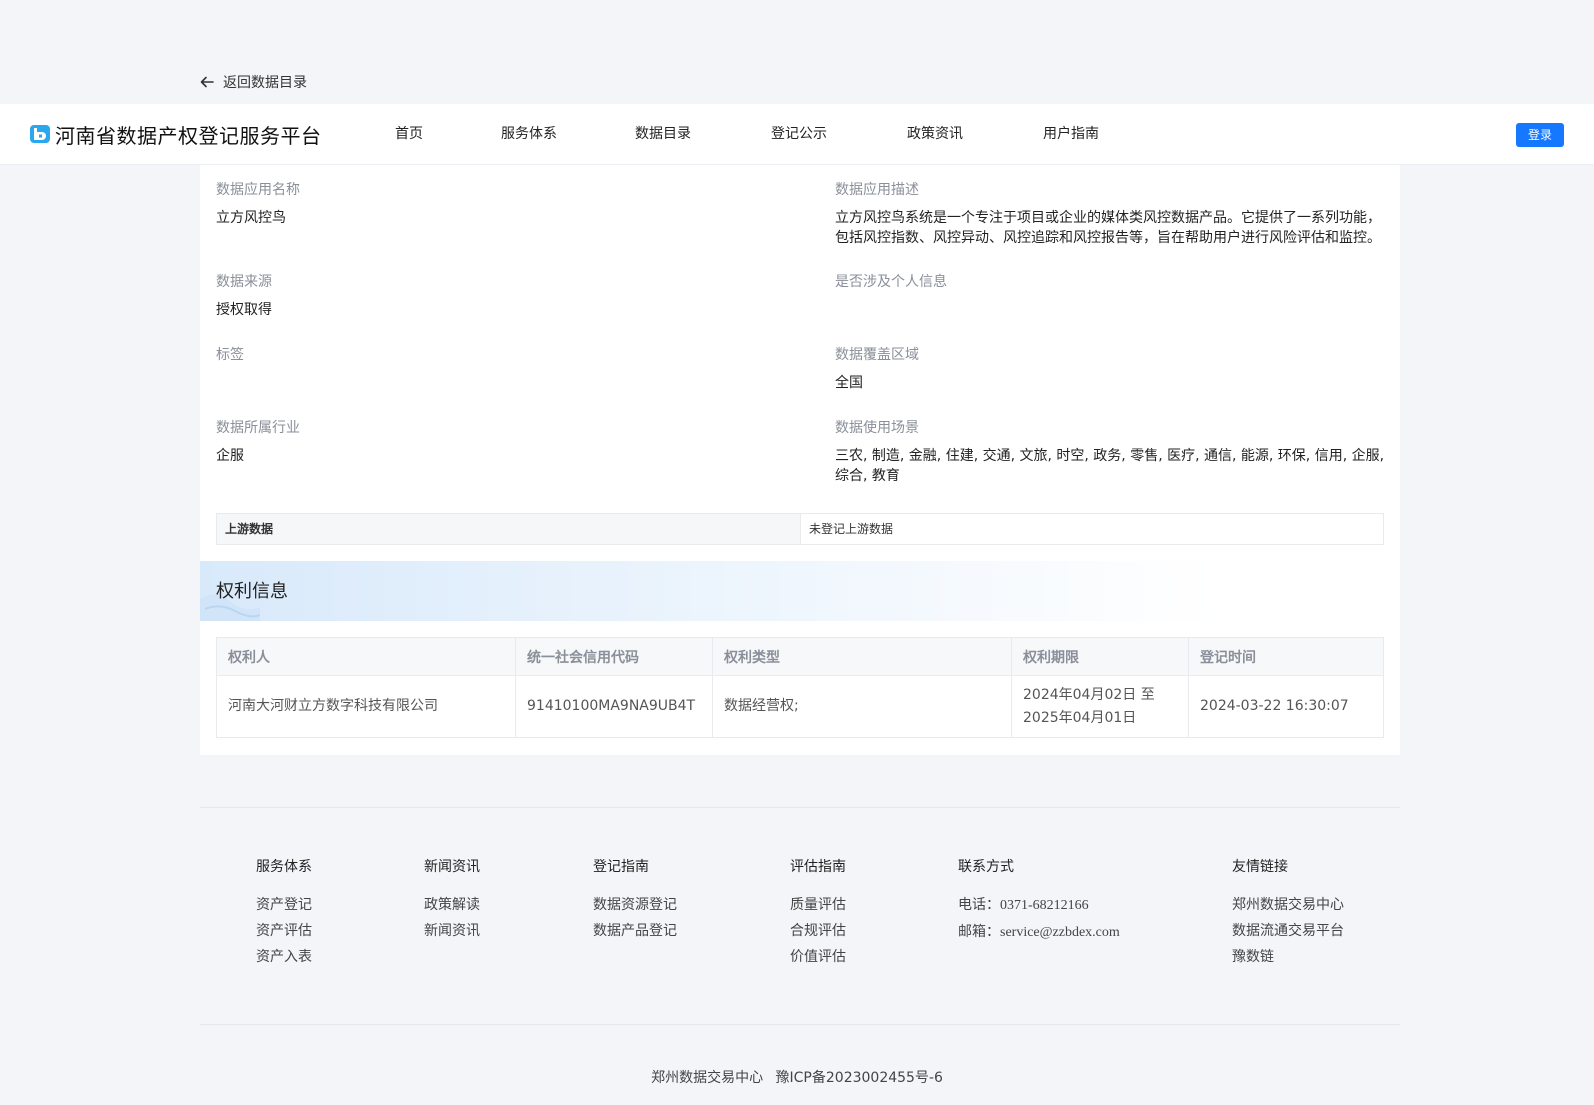 The height and width of the screenshot is (1105, 1594). What do you see at coordinates (1286, 656) in the screenshot?
I see `col-registered-time: 登记时间` at bounding box center [1286, 656].